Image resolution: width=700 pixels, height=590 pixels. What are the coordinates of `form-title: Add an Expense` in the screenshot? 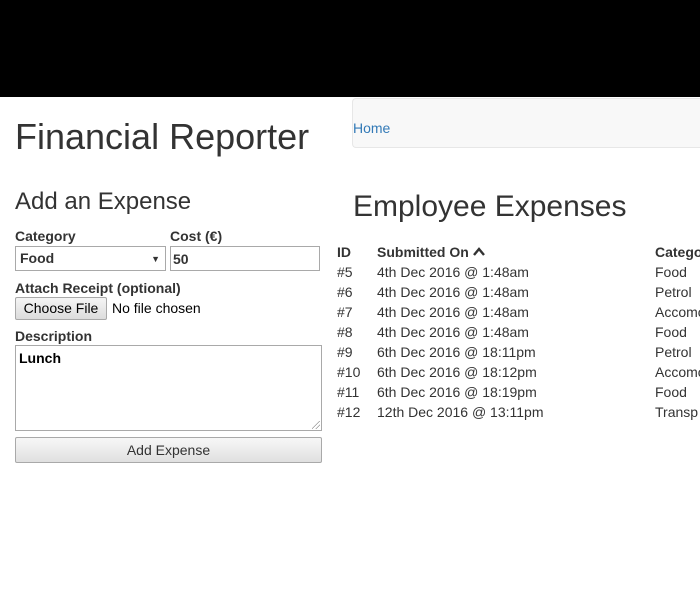 It's located at (103, 201).